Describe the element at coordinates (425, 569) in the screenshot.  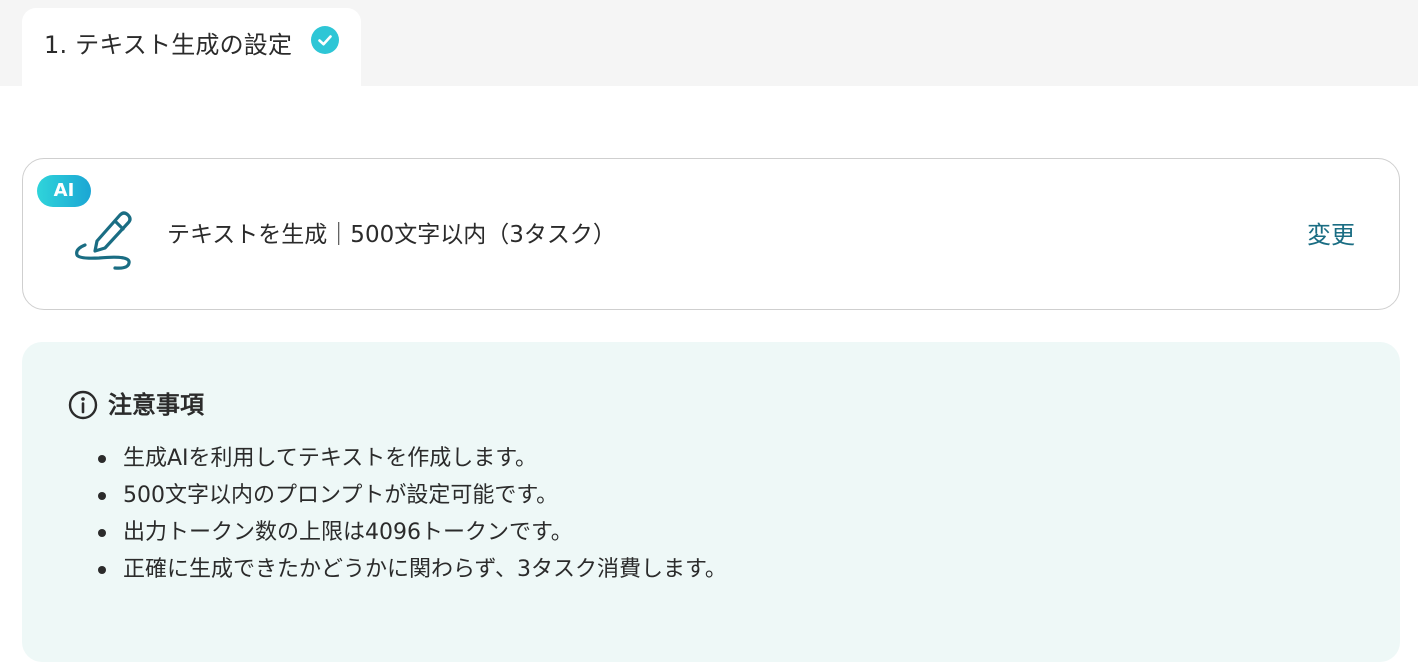
I see `list-item-text: 正確に生成できたかどうかに関わらず、3タスク消費します。` at that location.